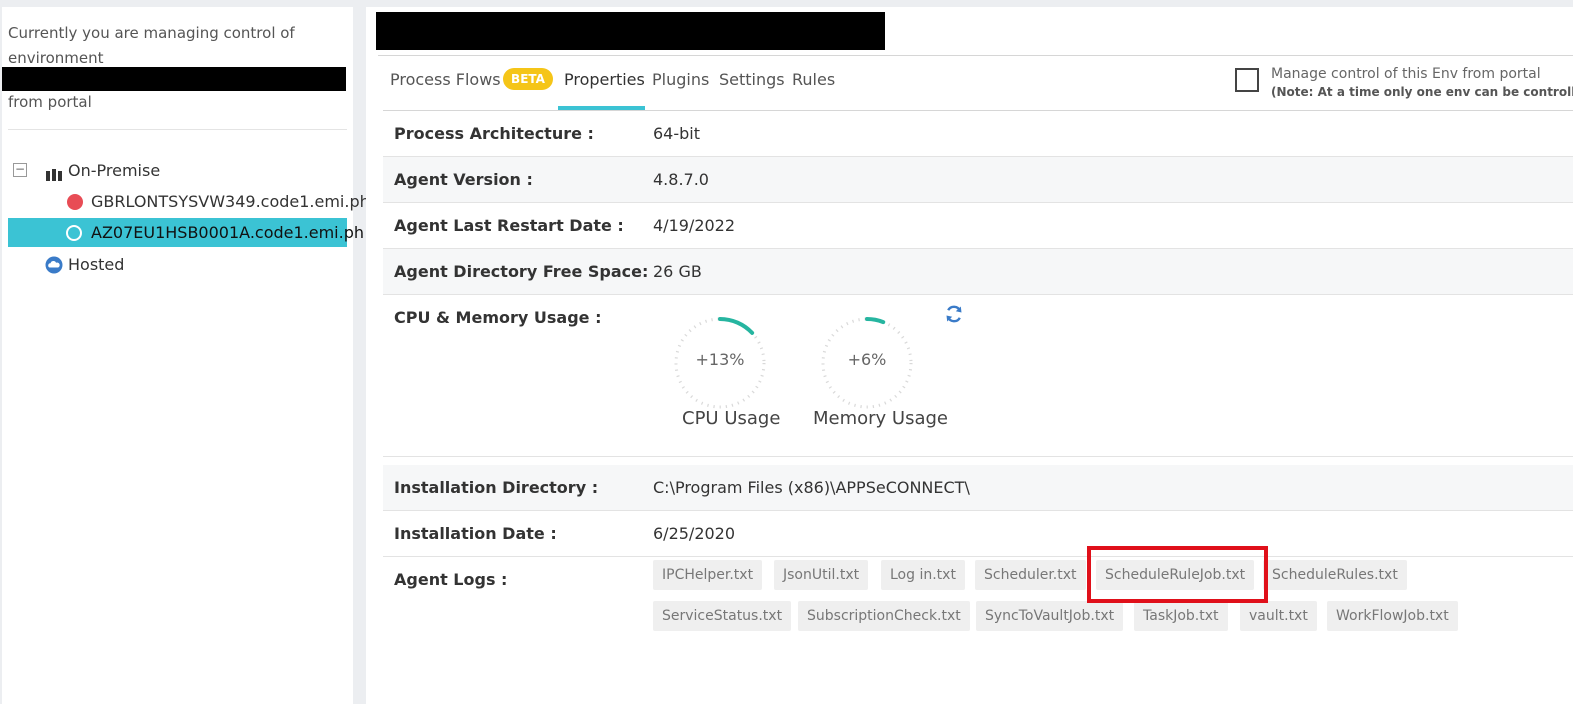 The image size is (1573, 704). What do you see at coordinates (451, 579) in the screenshot?
I see `property-label: Agent Logs :` at bounding box center [451, 579].